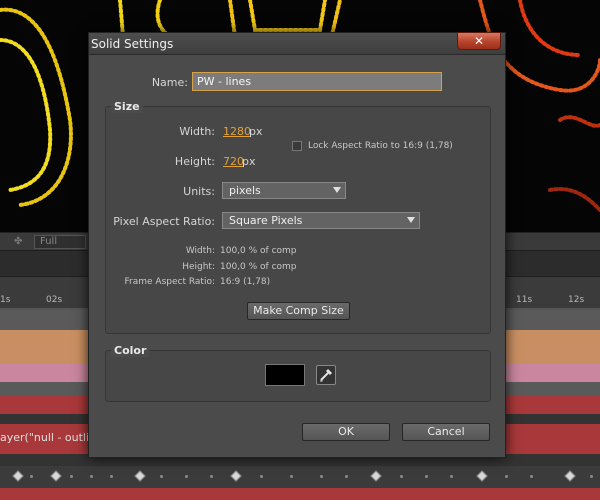 The width and height of the screenshot is (600, 500). Describe the element at coordinates (237, 131) in the screenshot. I see `width-value: 1280` at that location.